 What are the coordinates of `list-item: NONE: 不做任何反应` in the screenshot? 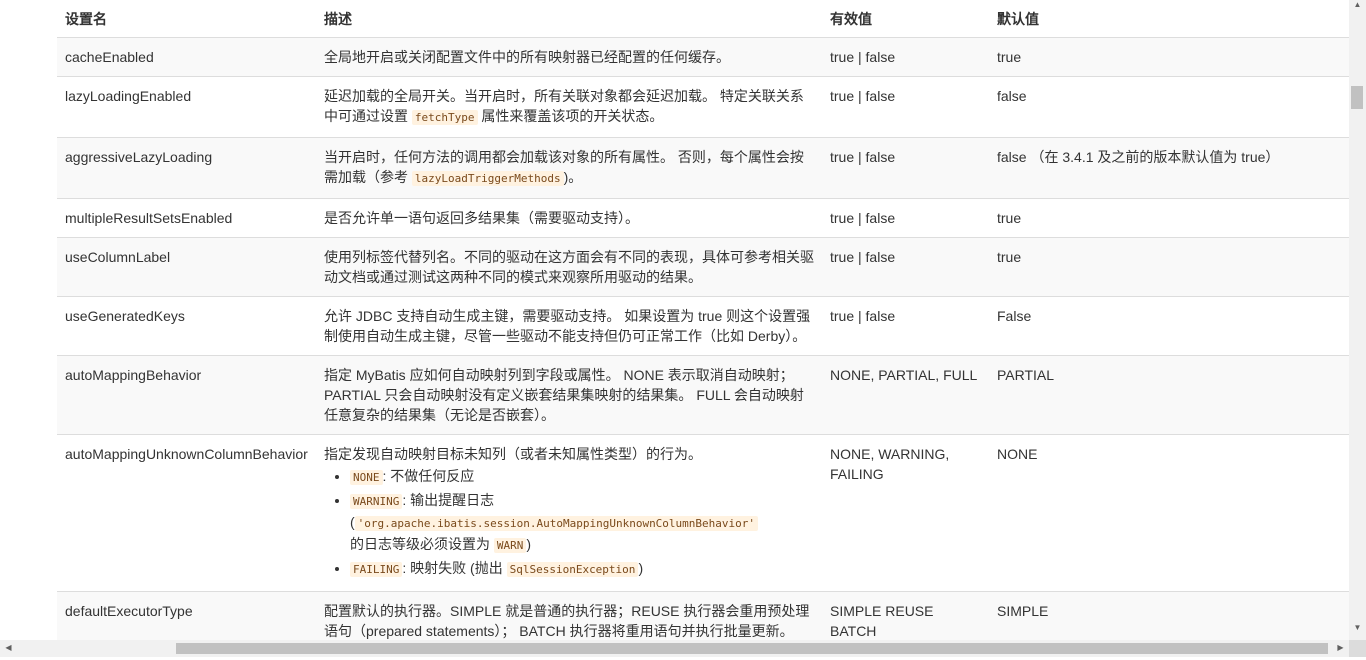 It's located at (582, 477).